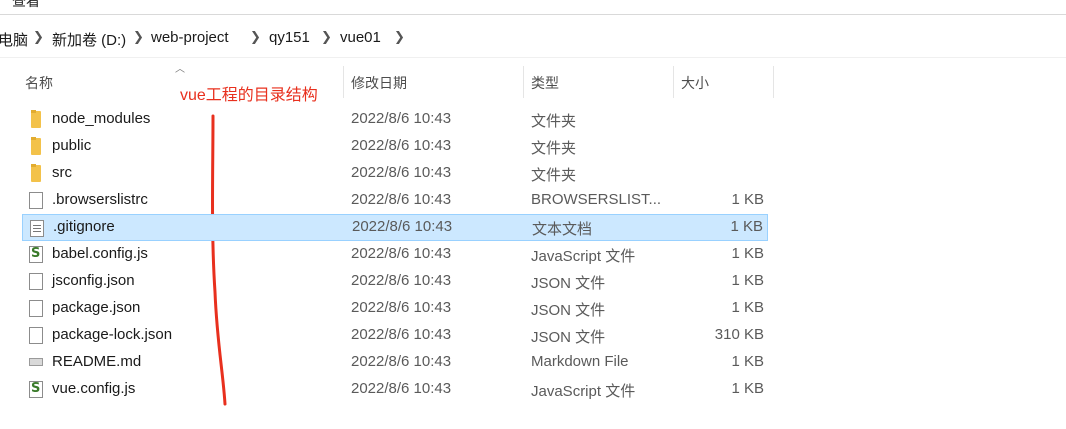  I want to click on menu-view: 查看, so click(26, 5).